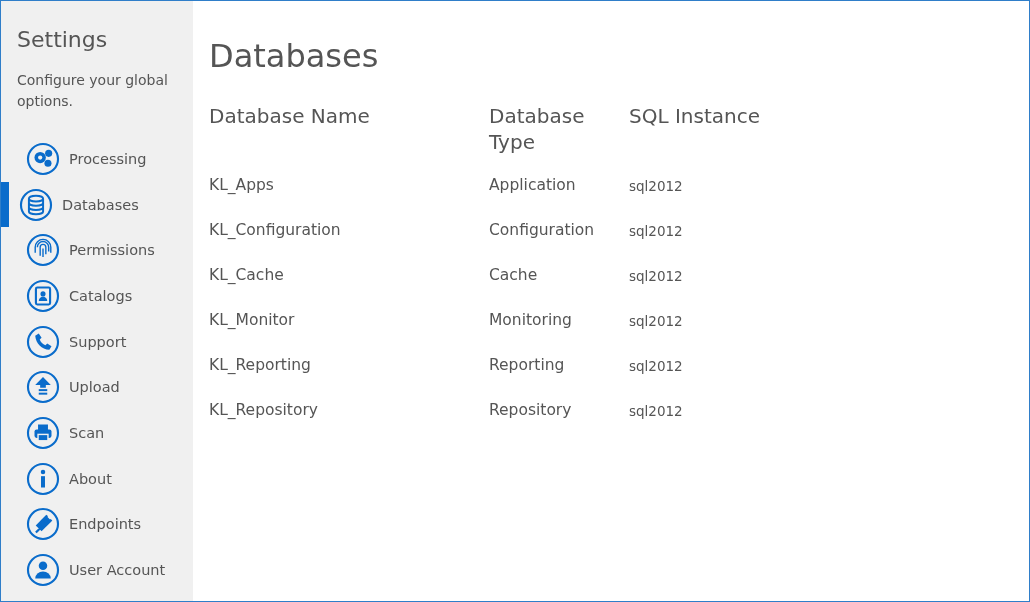 This screenshot has width=1030, height=602. Describe the element at coordinates (349, 138) in the screenshot. I see `column-header: Database Name` at that location.